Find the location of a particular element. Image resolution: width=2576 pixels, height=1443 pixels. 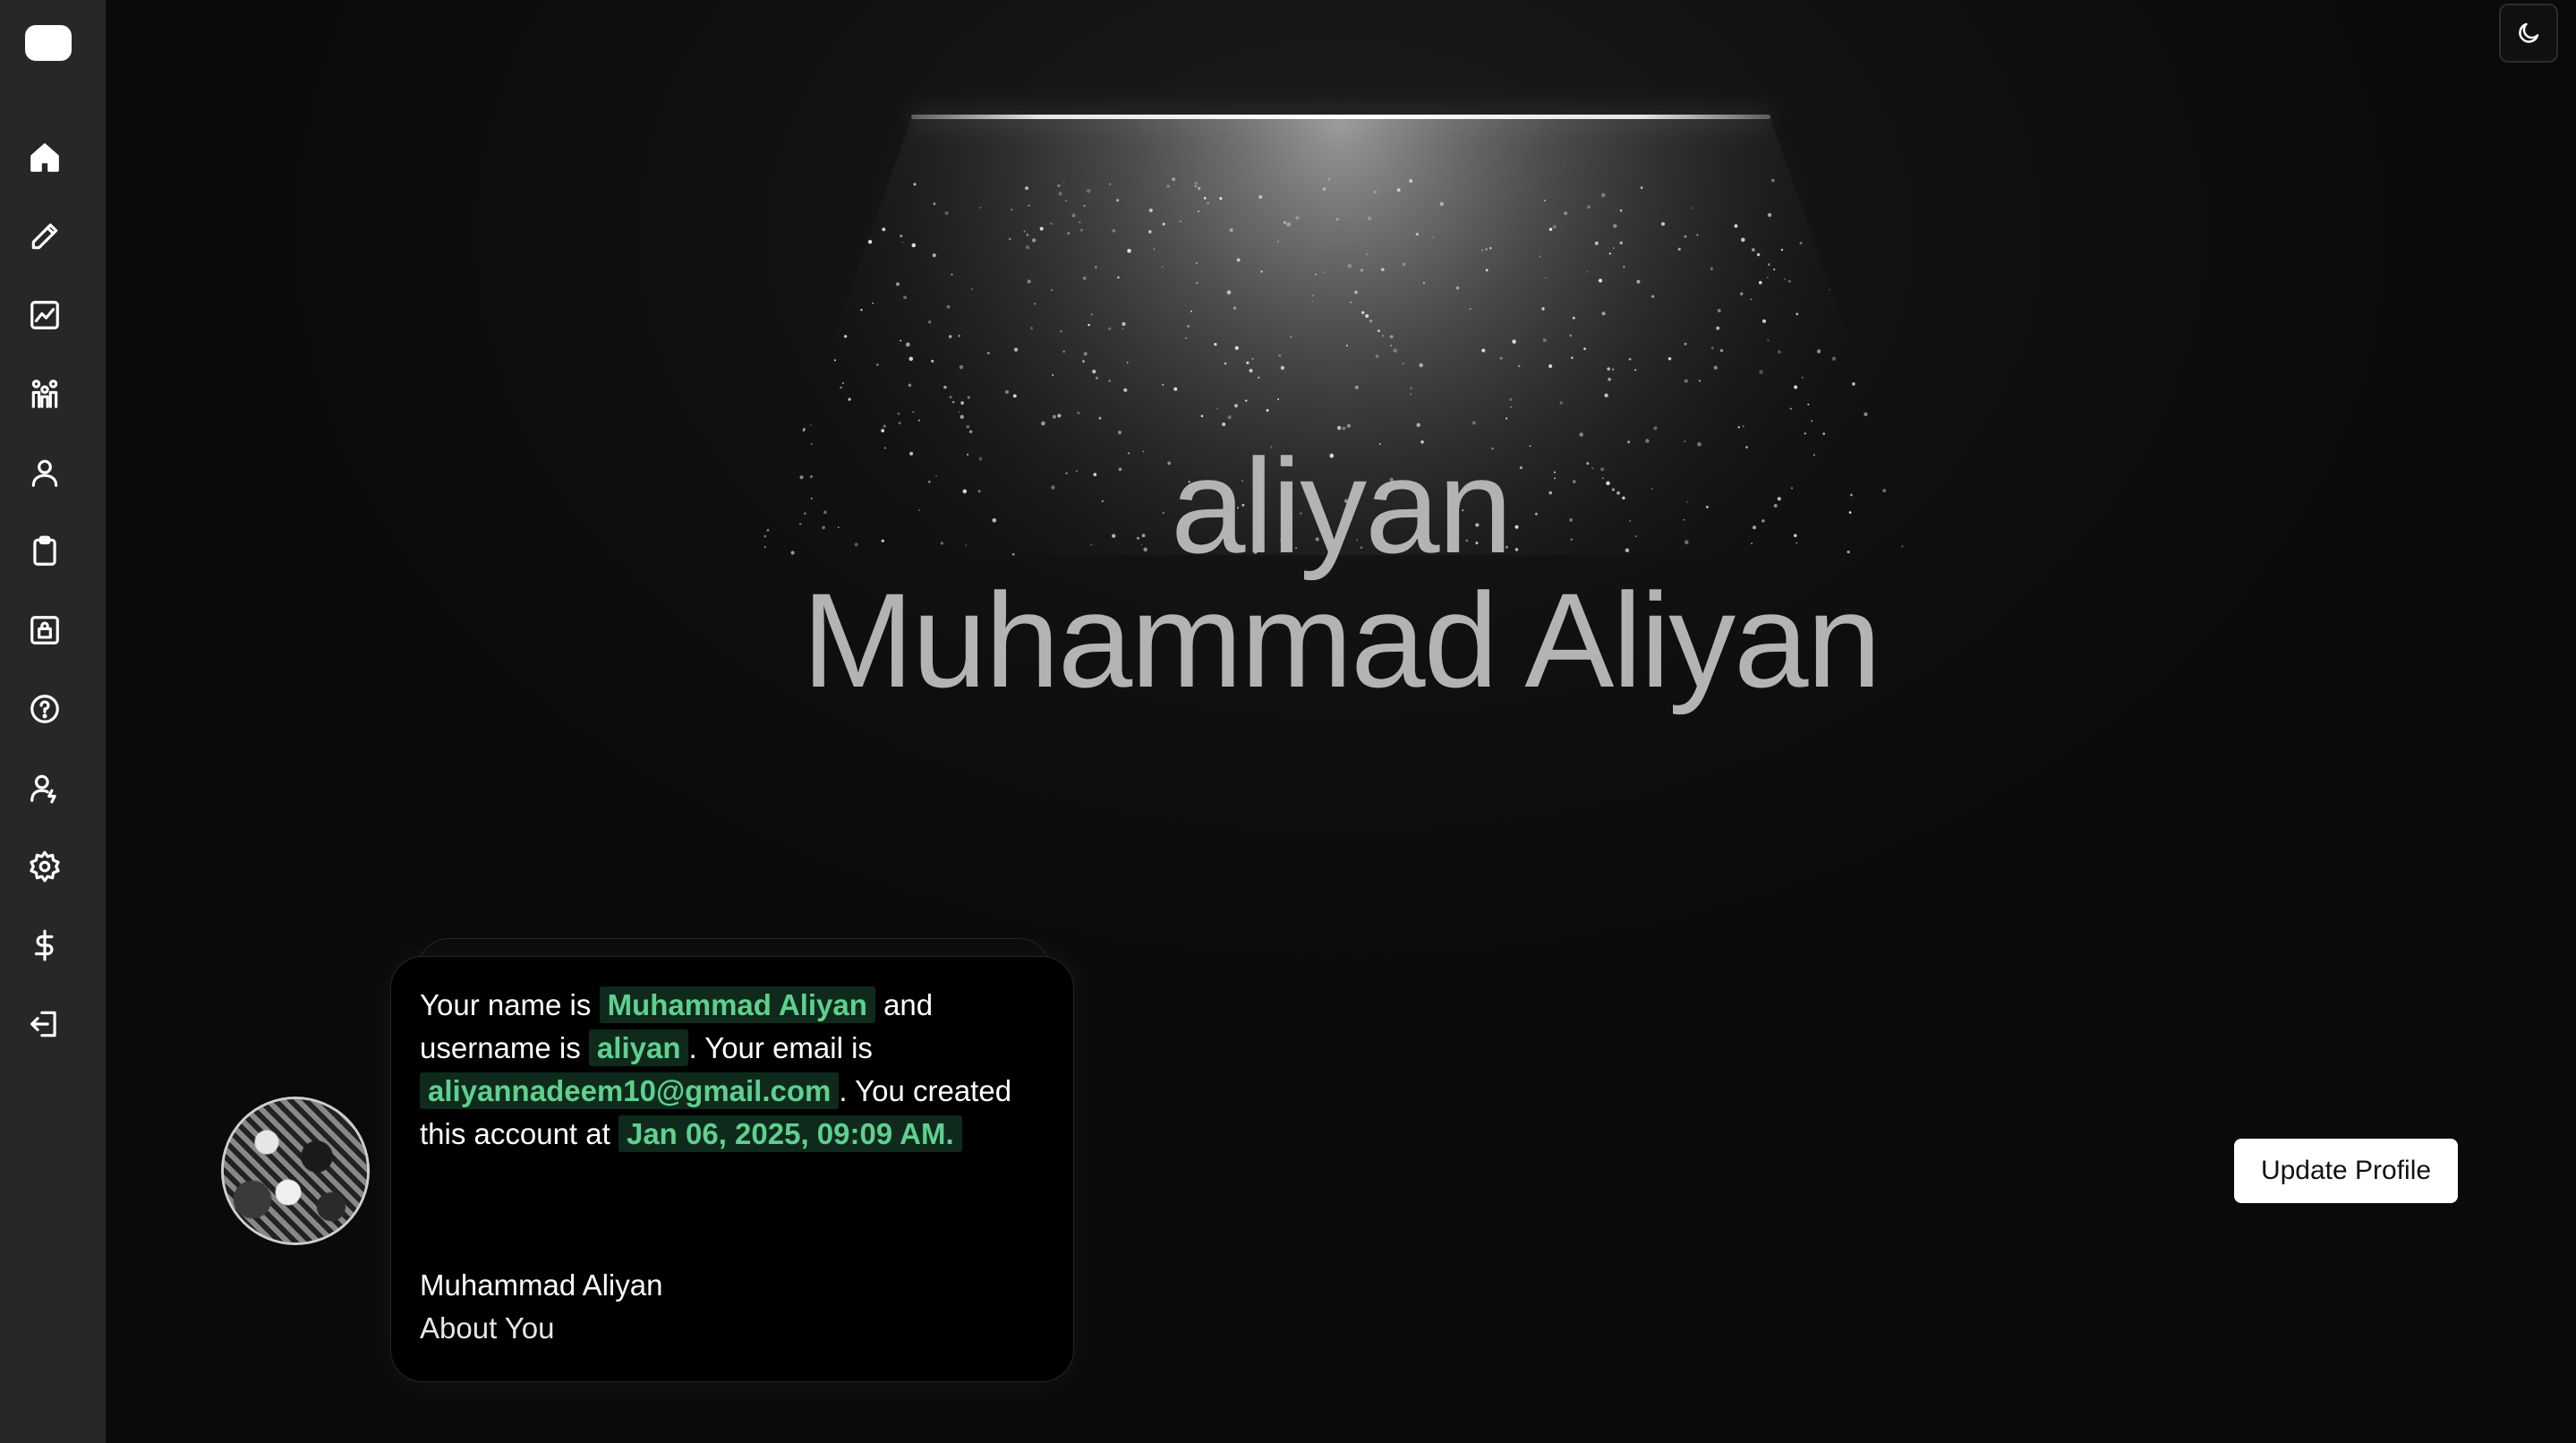

dollar-icon is located at coordinates (44, 945).